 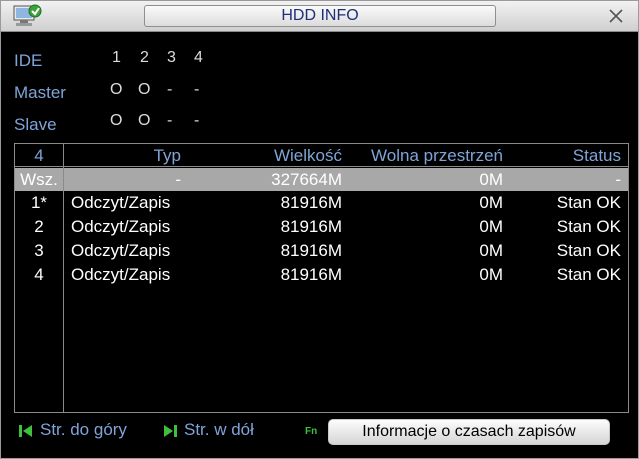 What do you see at coordinates (469, 432) in the screenshot?
I see `record-times-info-button: Informacje o czasach zapisów` at bounding box center [469, 432].